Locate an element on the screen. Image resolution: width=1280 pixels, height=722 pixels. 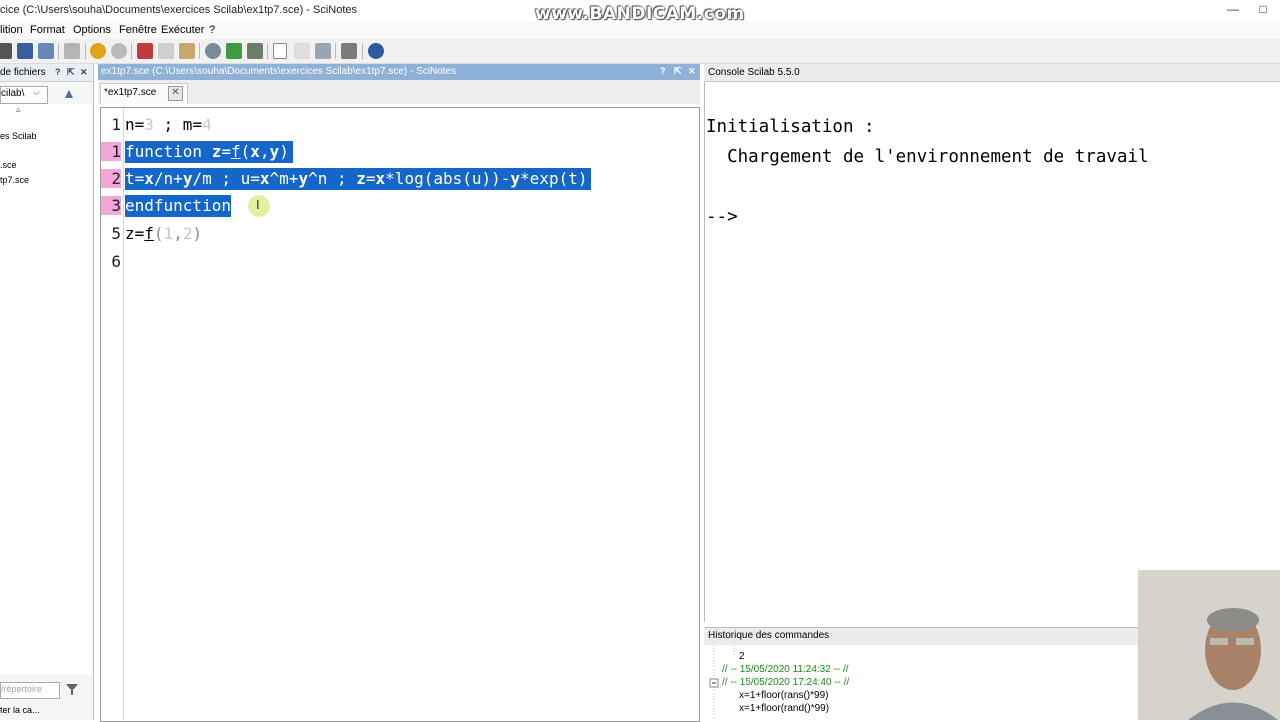
tree-scroll-up-icon: ▵ is located at coordinates (18, 109).